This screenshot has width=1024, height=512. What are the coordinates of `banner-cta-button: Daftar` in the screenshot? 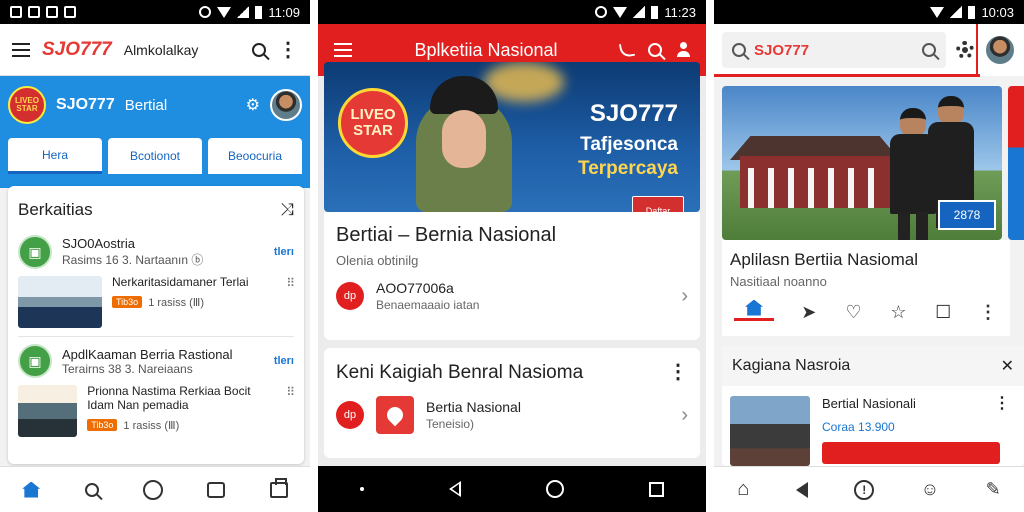 It's located at (658, 204).